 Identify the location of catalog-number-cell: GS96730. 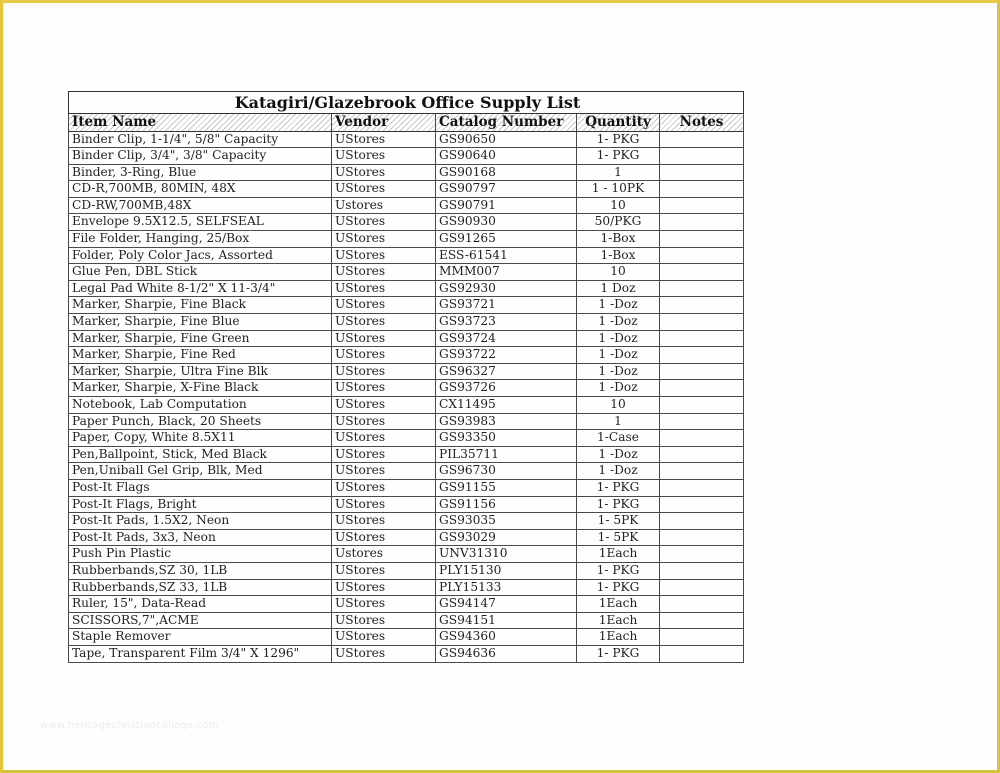
(506, 471).